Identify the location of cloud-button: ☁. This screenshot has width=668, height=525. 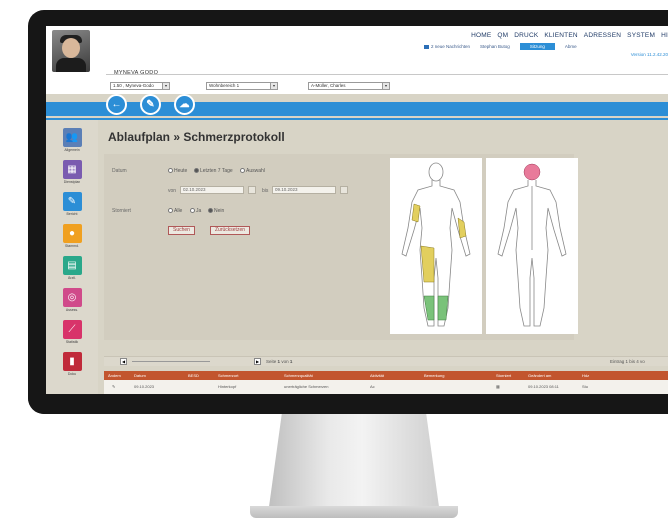
(184, 104).